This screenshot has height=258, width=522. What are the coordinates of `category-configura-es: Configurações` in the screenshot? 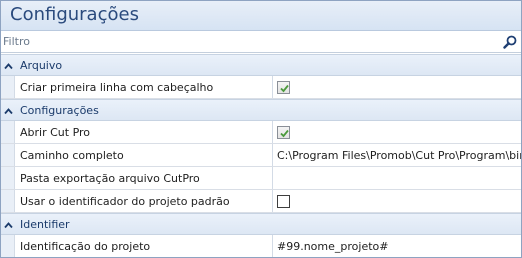 It's located at (261, 110).